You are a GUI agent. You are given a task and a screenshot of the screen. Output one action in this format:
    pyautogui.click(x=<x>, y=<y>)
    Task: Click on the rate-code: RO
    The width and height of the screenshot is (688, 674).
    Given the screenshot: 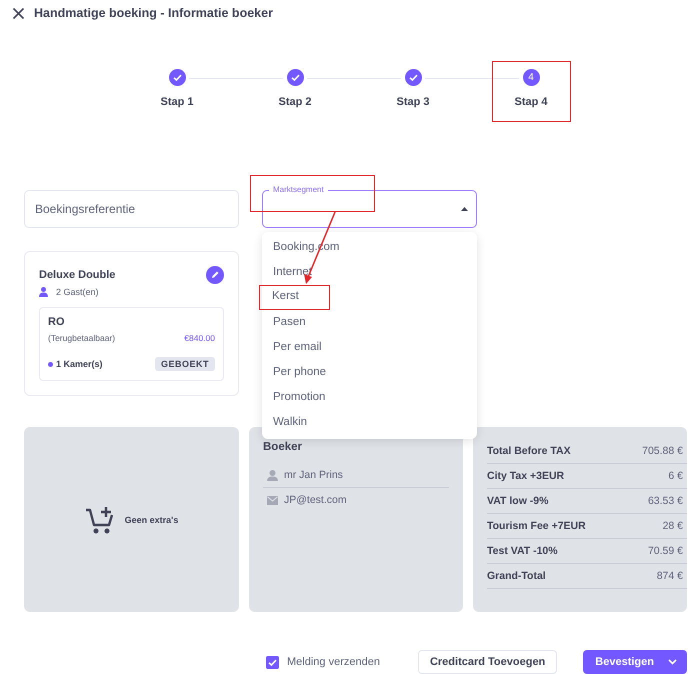 What is the action you would take?
    pyautogui.click(x=57, y=322)
    